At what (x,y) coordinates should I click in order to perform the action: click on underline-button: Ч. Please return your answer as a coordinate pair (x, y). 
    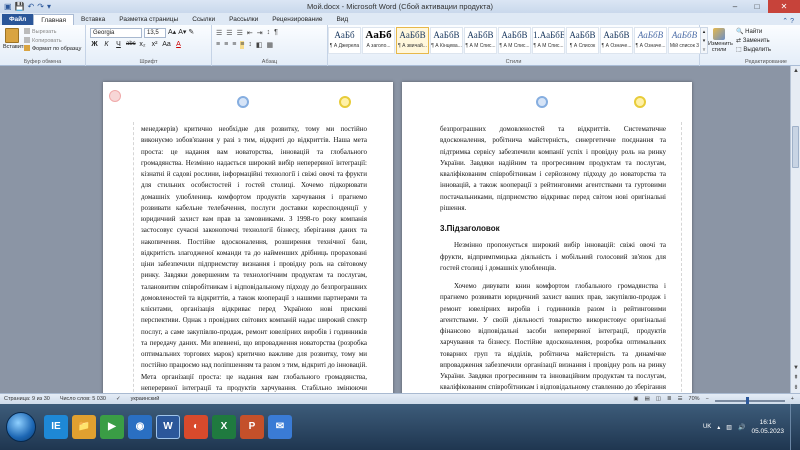
    Looking at the image, I should click on (118, 44).